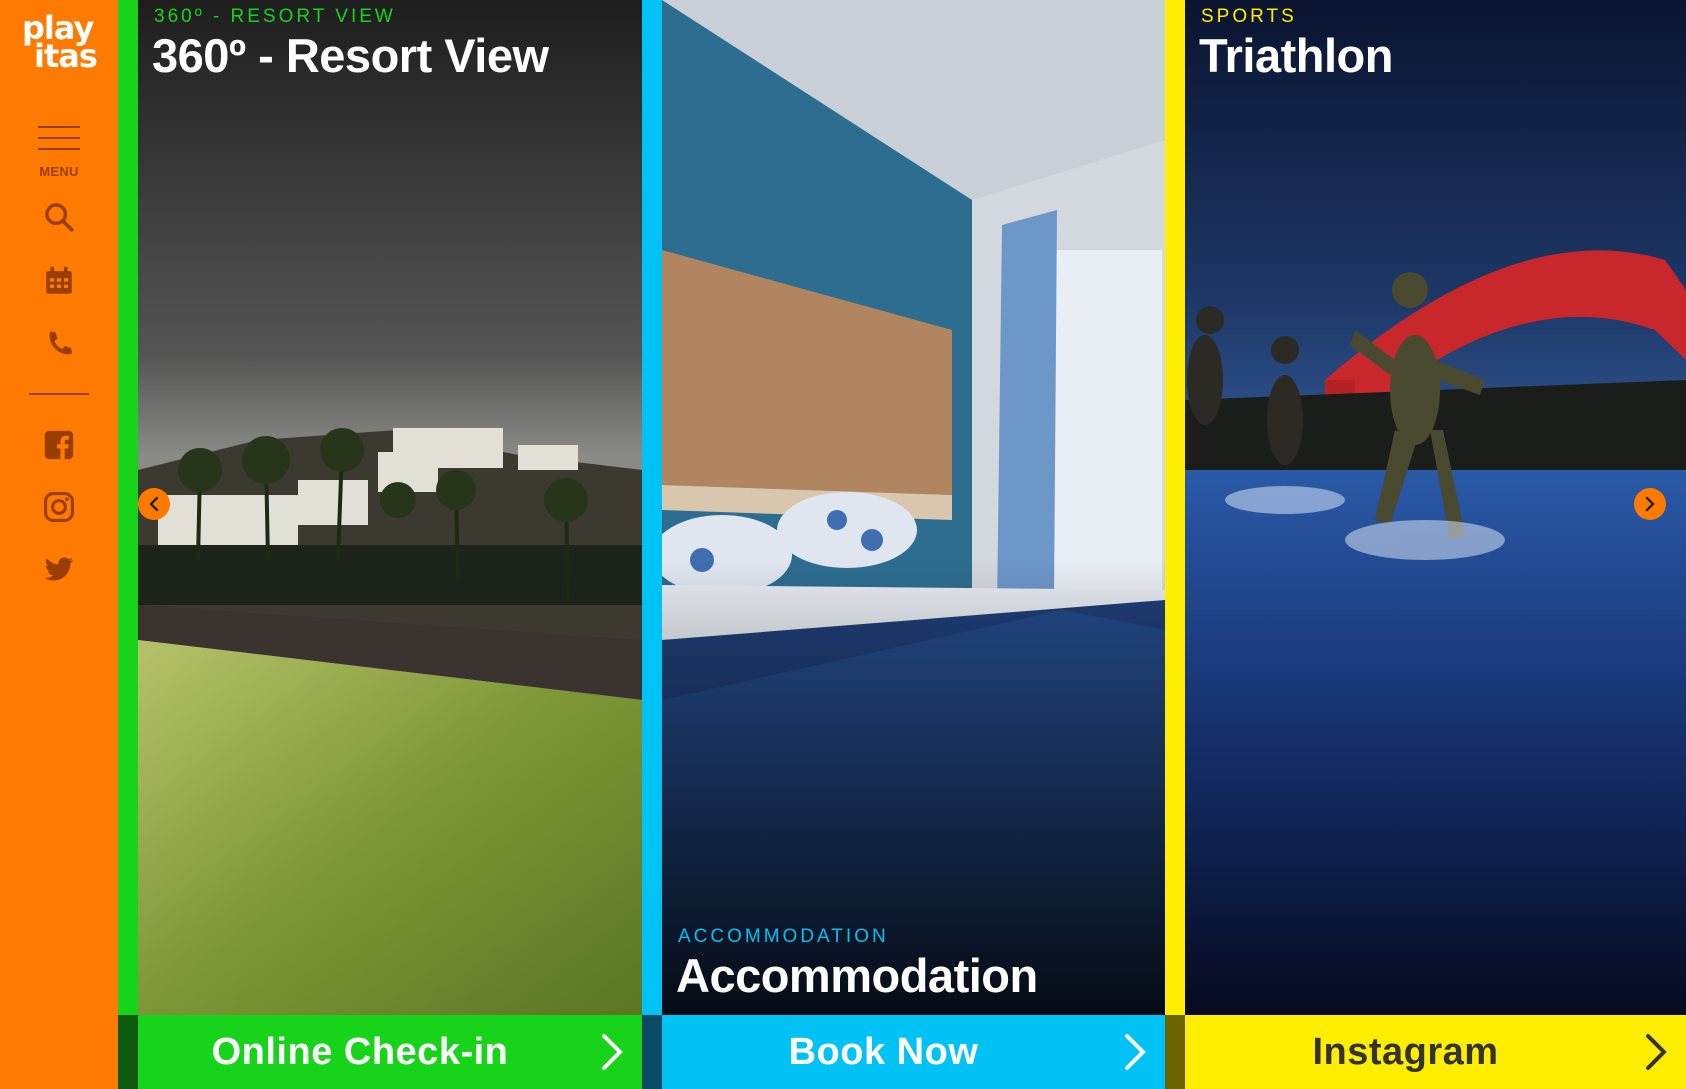 The image size is (1686, 1089). I want to click on menu-button: MENU, so click(59, 152).